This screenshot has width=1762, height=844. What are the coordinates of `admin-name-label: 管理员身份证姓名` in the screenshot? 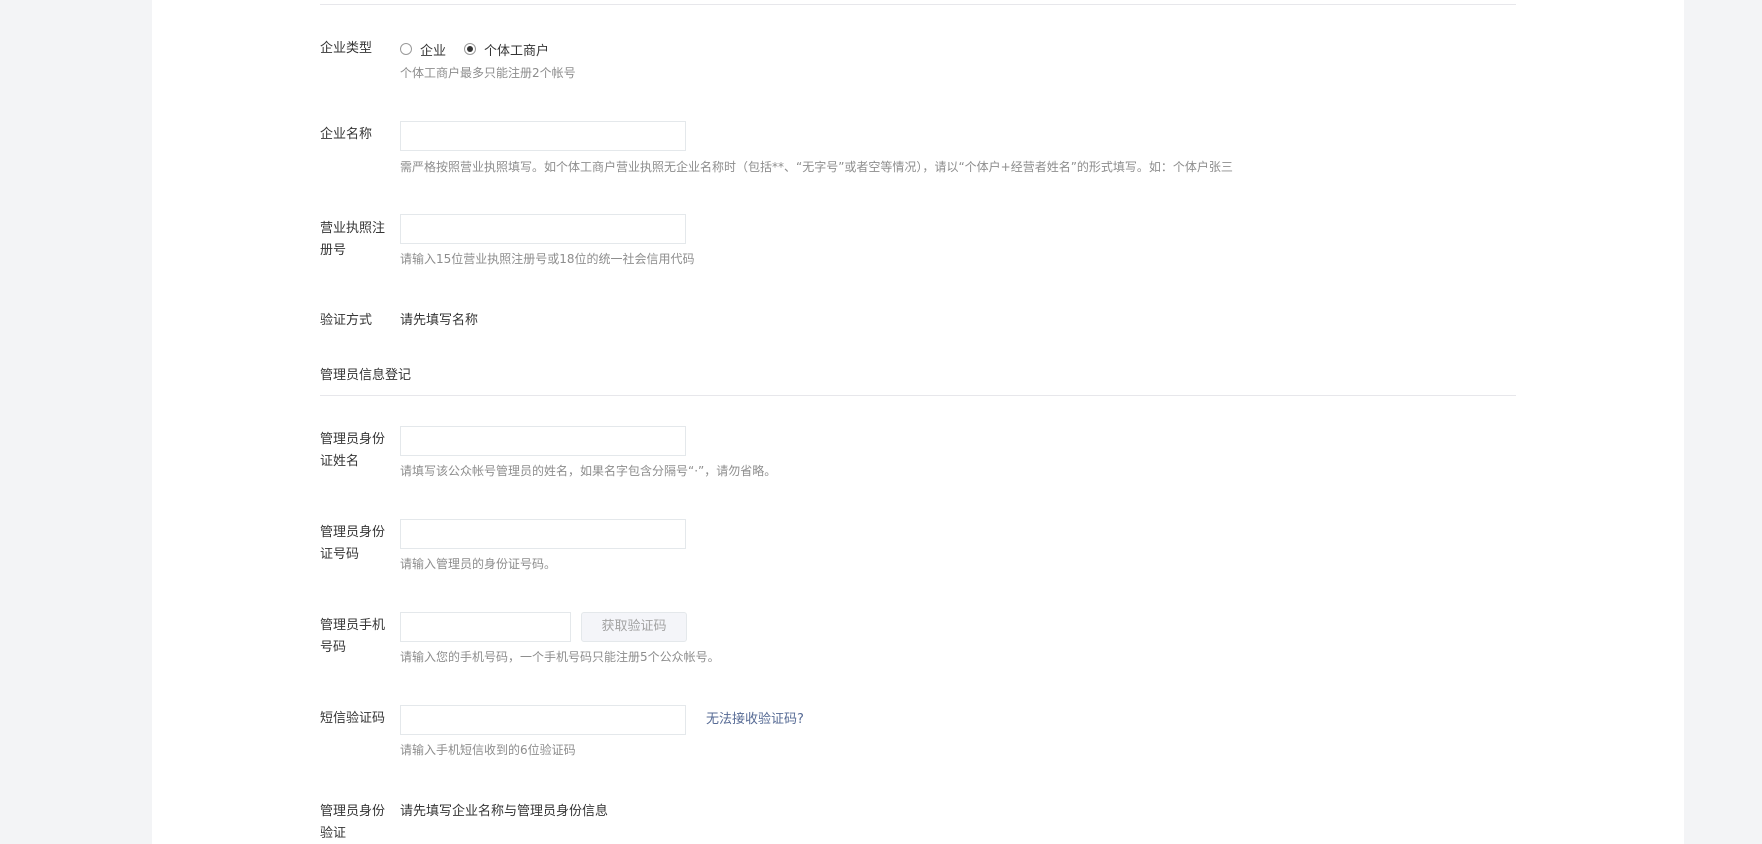 It's located at (353, 450).